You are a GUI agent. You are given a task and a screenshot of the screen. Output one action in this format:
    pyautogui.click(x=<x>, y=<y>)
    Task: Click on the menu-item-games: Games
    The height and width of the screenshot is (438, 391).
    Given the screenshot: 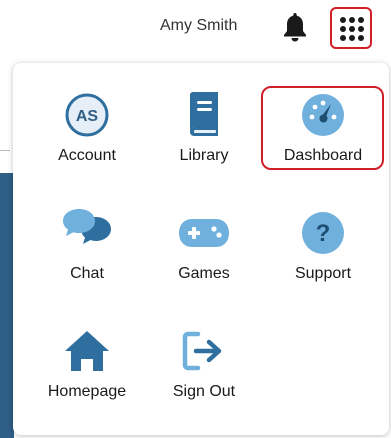 What is the action you would take?
    pyautogui.click(x=204, y=258)
    